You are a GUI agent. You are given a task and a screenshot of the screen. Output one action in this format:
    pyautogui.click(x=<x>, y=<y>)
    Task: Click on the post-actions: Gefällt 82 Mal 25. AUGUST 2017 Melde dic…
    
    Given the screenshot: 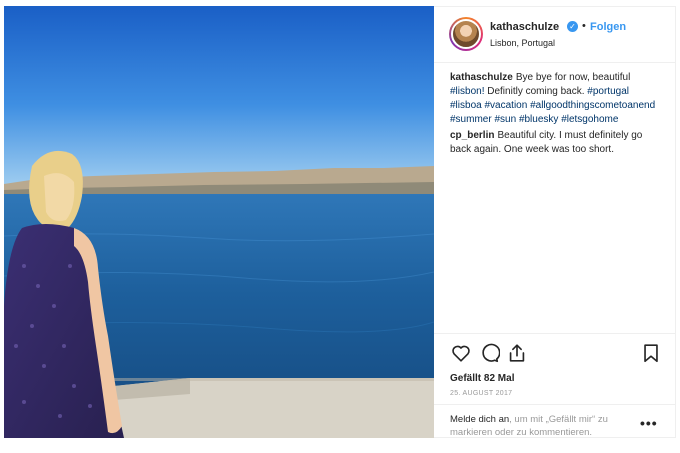 What is the action you would take?
    pyautogui.click(x=555, y=386)
    